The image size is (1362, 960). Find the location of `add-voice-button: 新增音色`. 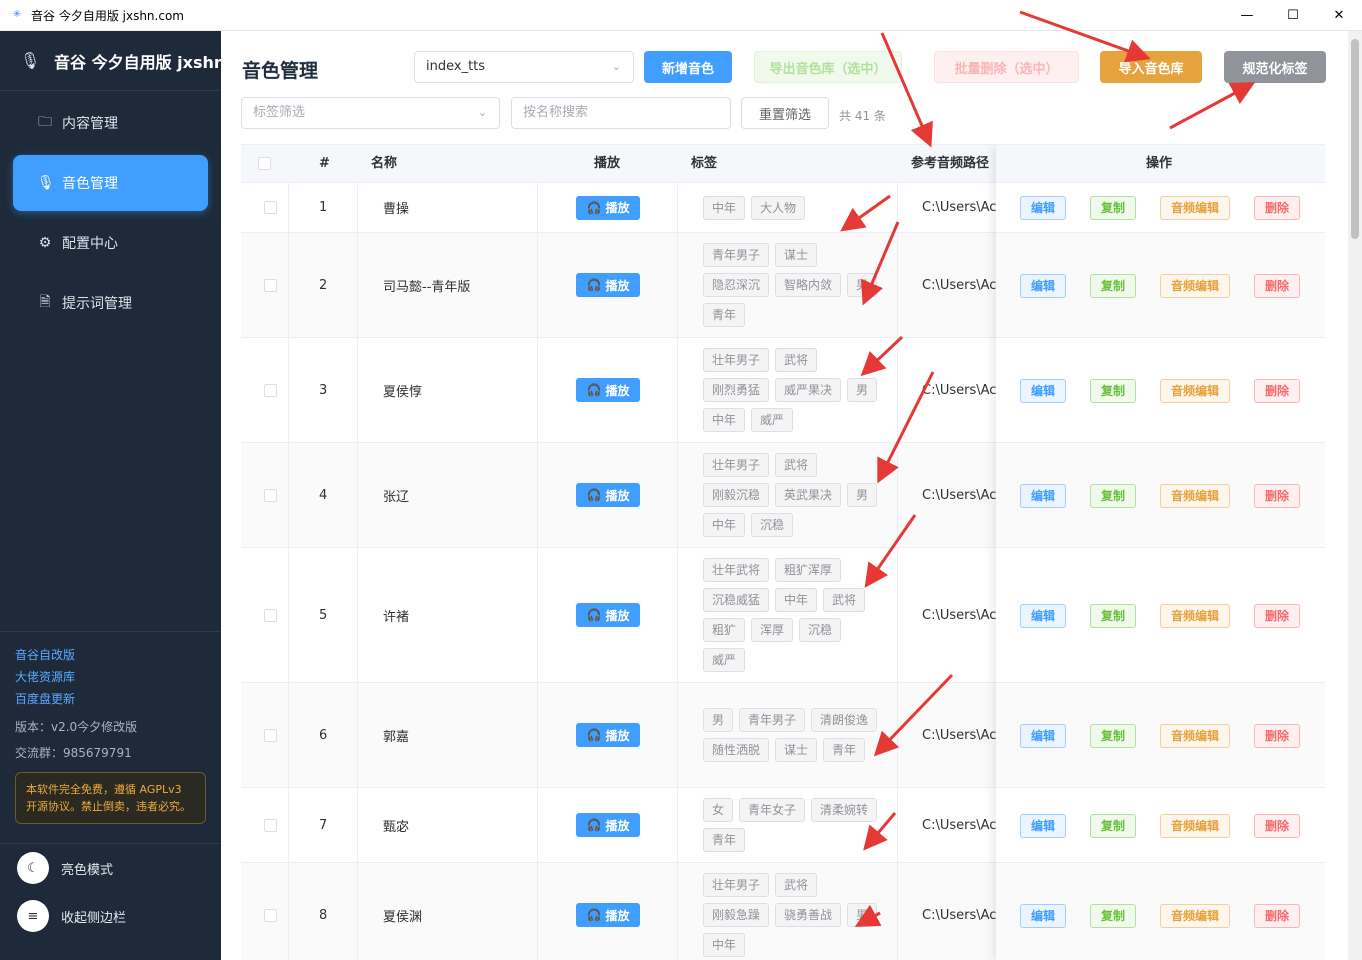

add-voice-button: 新增音色 is located at coordinates (688, 67).